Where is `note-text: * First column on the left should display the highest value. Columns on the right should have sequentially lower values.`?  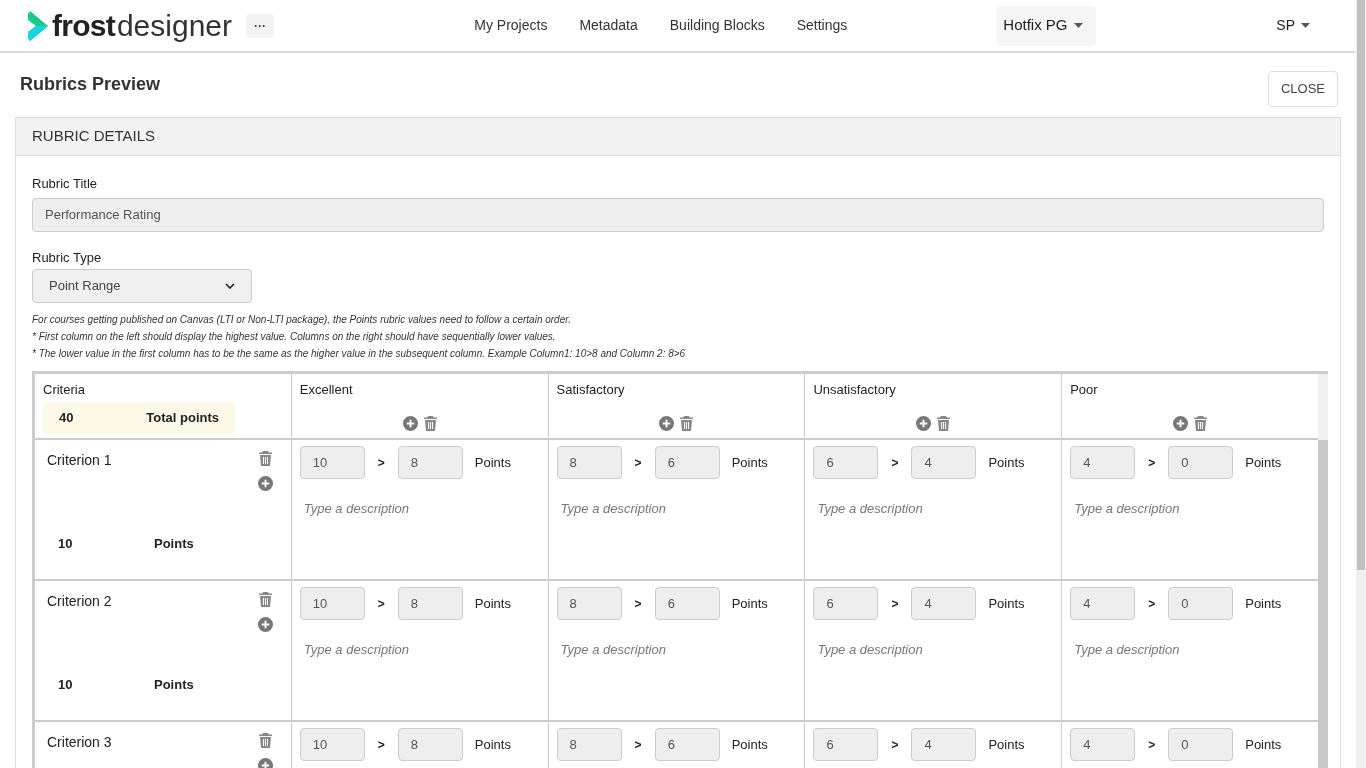 note-text: * First column on the left should display the highest value. Columns on the right should have sequentially lower values. is located at coordinates (294, 337).